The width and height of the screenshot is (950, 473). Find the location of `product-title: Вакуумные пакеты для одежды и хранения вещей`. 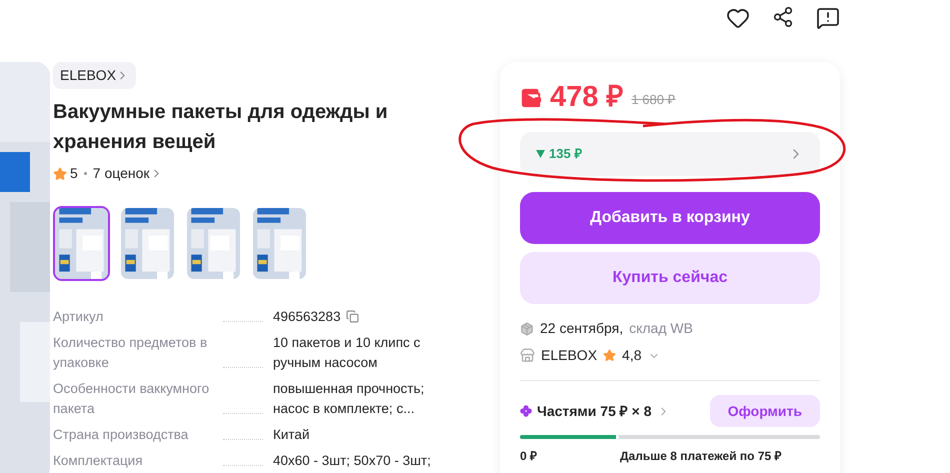

product-title: Вакуумные пакеты для одежды и хранения вещей is located at coordinates (221, 127).